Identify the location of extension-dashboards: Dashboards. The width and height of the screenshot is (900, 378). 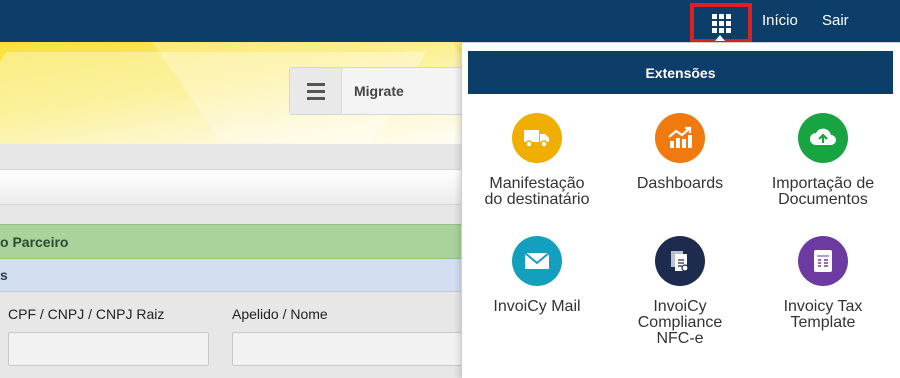
(680, 152).